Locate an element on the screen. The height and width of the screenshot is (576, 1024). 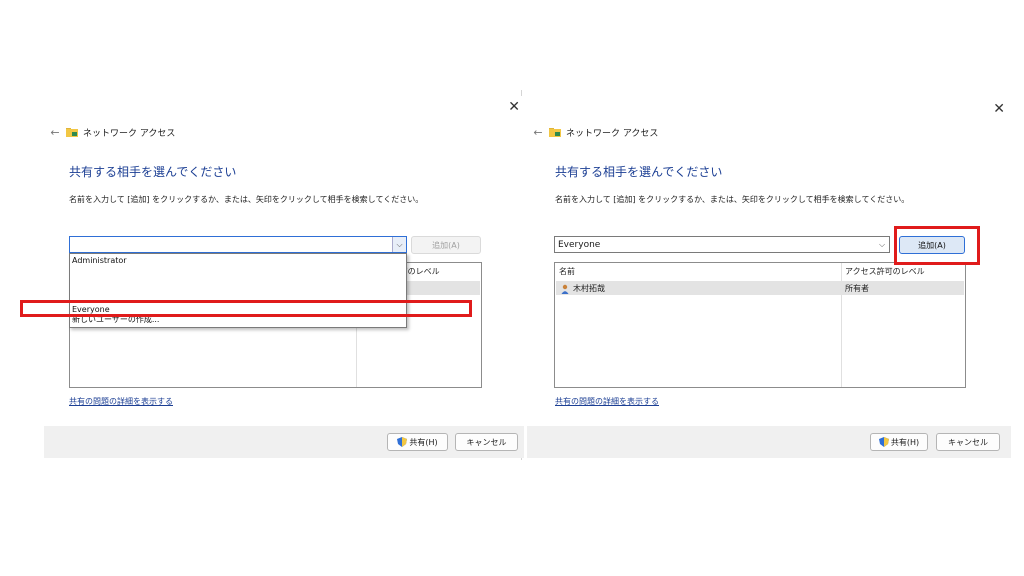
table-cell-name: 木村拓哉 is located at coordinates (583, 288).